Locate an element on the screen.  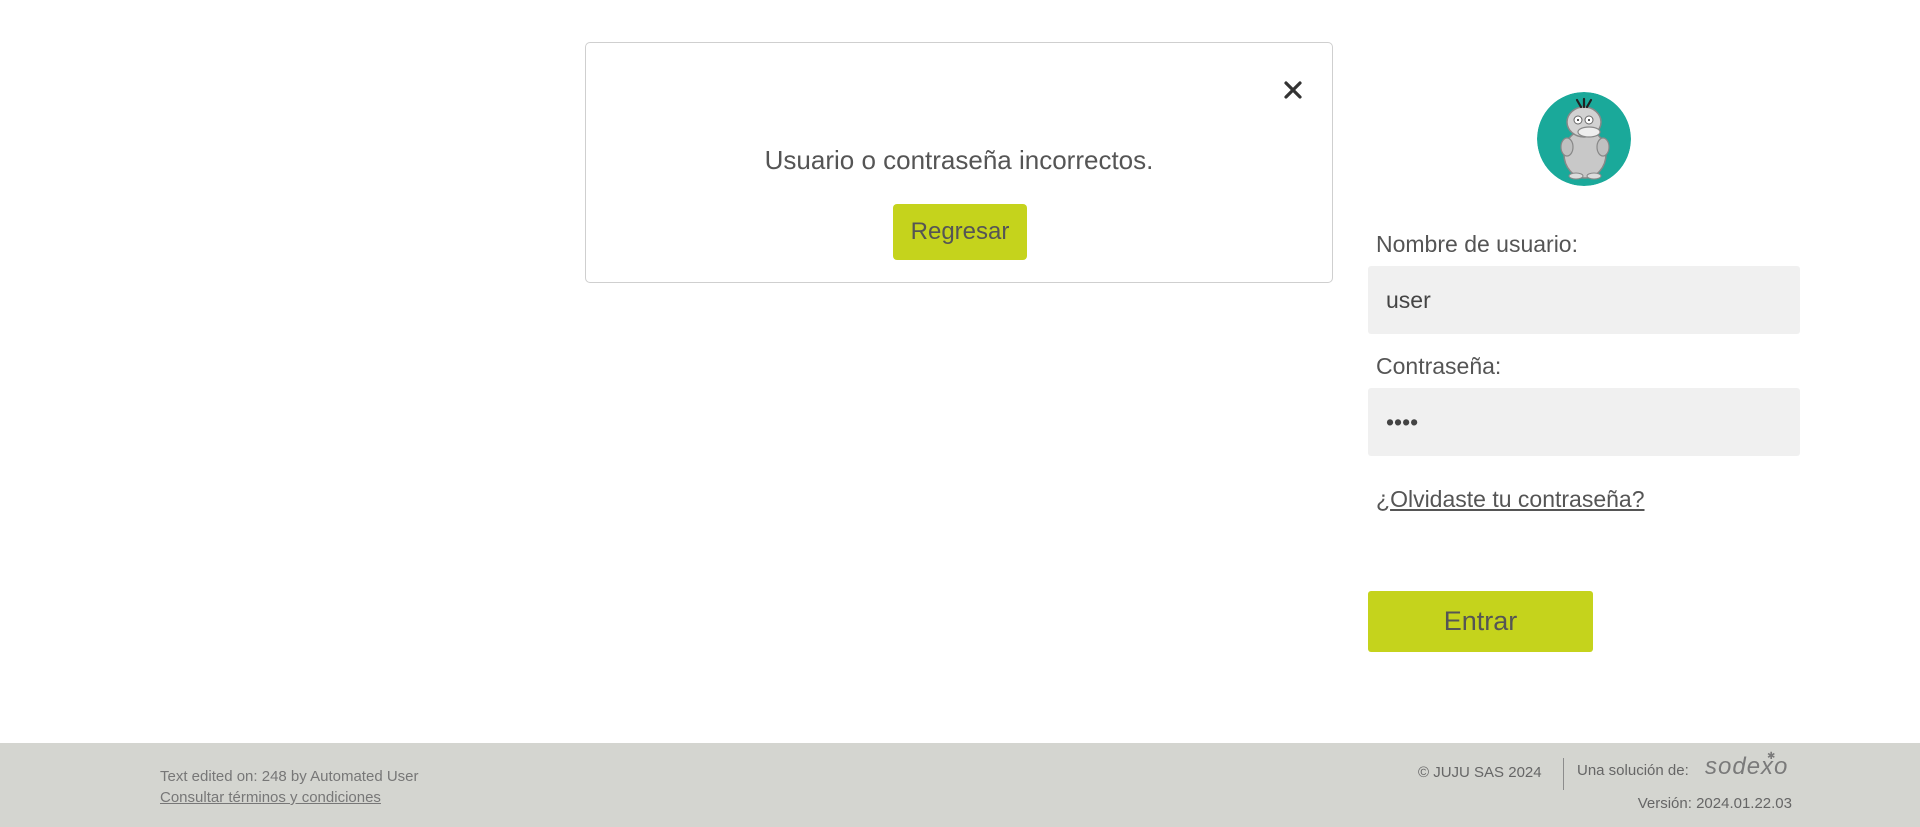
terms-link: Consultar términos y condiciones is located at coordinates (270, 797).